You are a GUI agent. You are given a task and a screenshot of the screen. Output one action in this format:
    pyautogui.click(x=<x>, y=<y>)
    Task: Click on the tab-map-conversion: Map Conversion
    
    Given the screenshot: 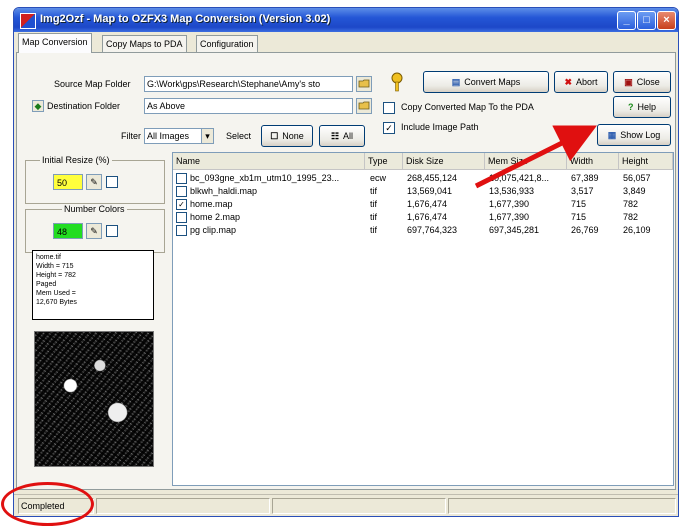 What is the action you would take?
    pyautogui.click(x=55, y=43)
    